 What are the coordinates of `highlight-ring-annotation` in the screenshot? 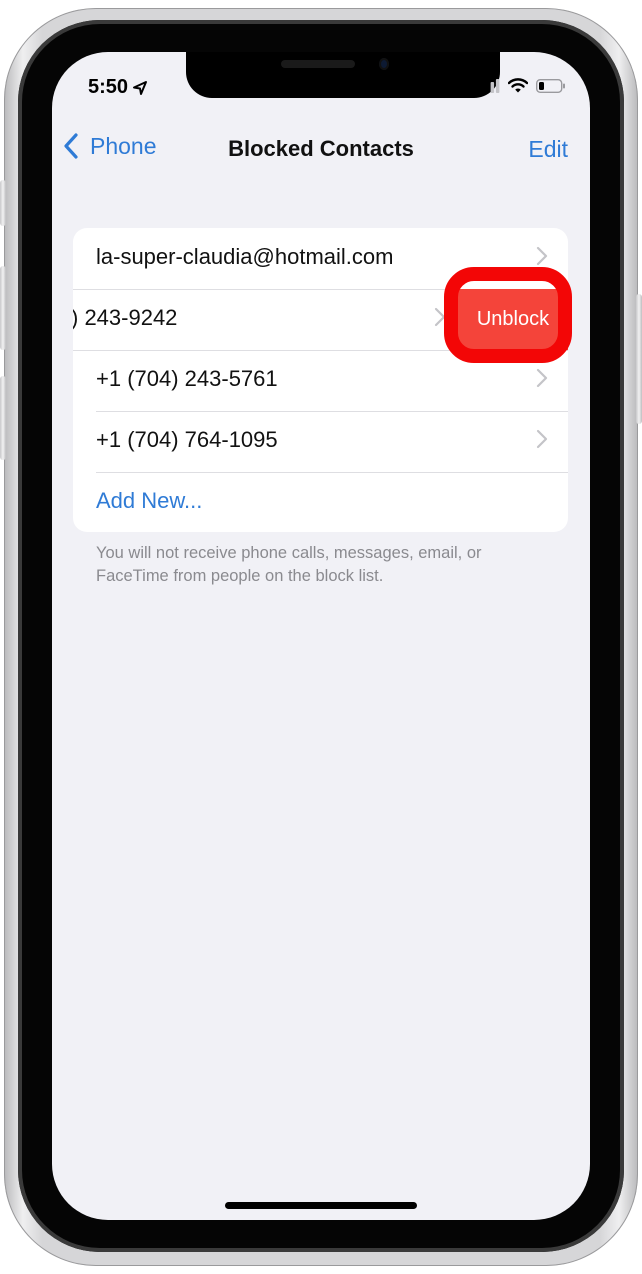 It's located at (508, 315).